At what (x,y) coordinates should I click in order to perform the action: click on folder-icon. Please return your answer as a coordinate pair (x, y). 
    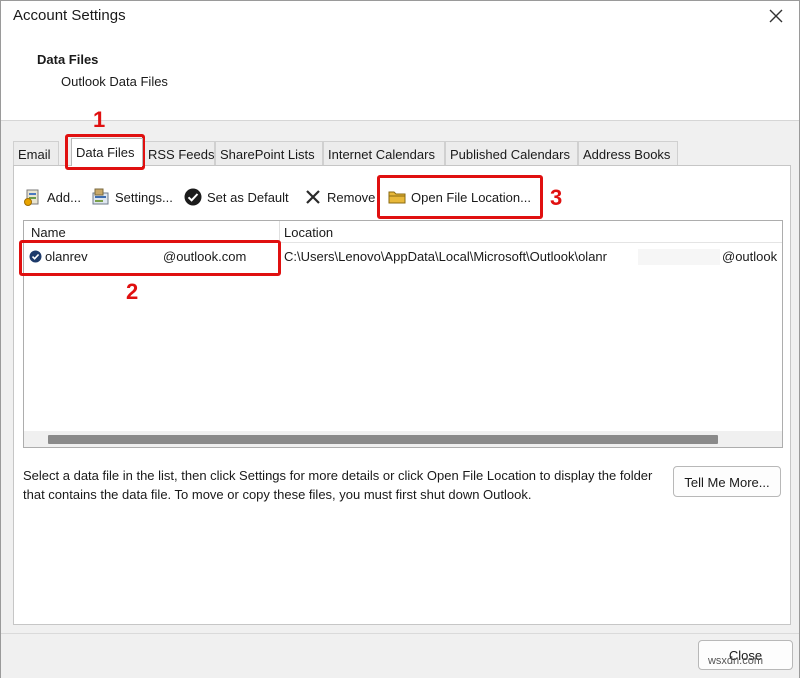
    Looking at the image, I should click on (397, 197).